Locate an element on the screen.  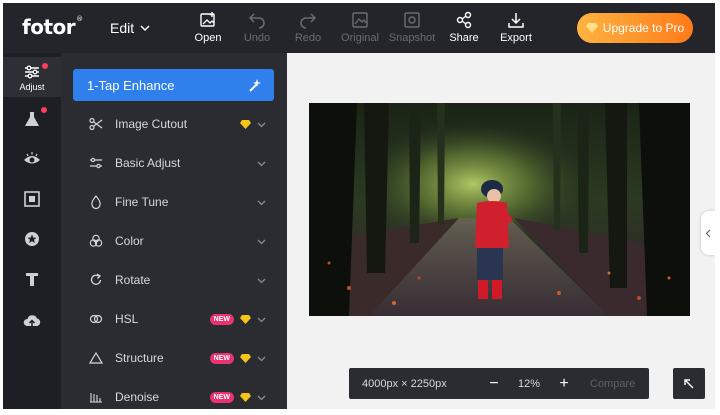
snapshot-label: Snapshot is located at coordinates (412, 38).